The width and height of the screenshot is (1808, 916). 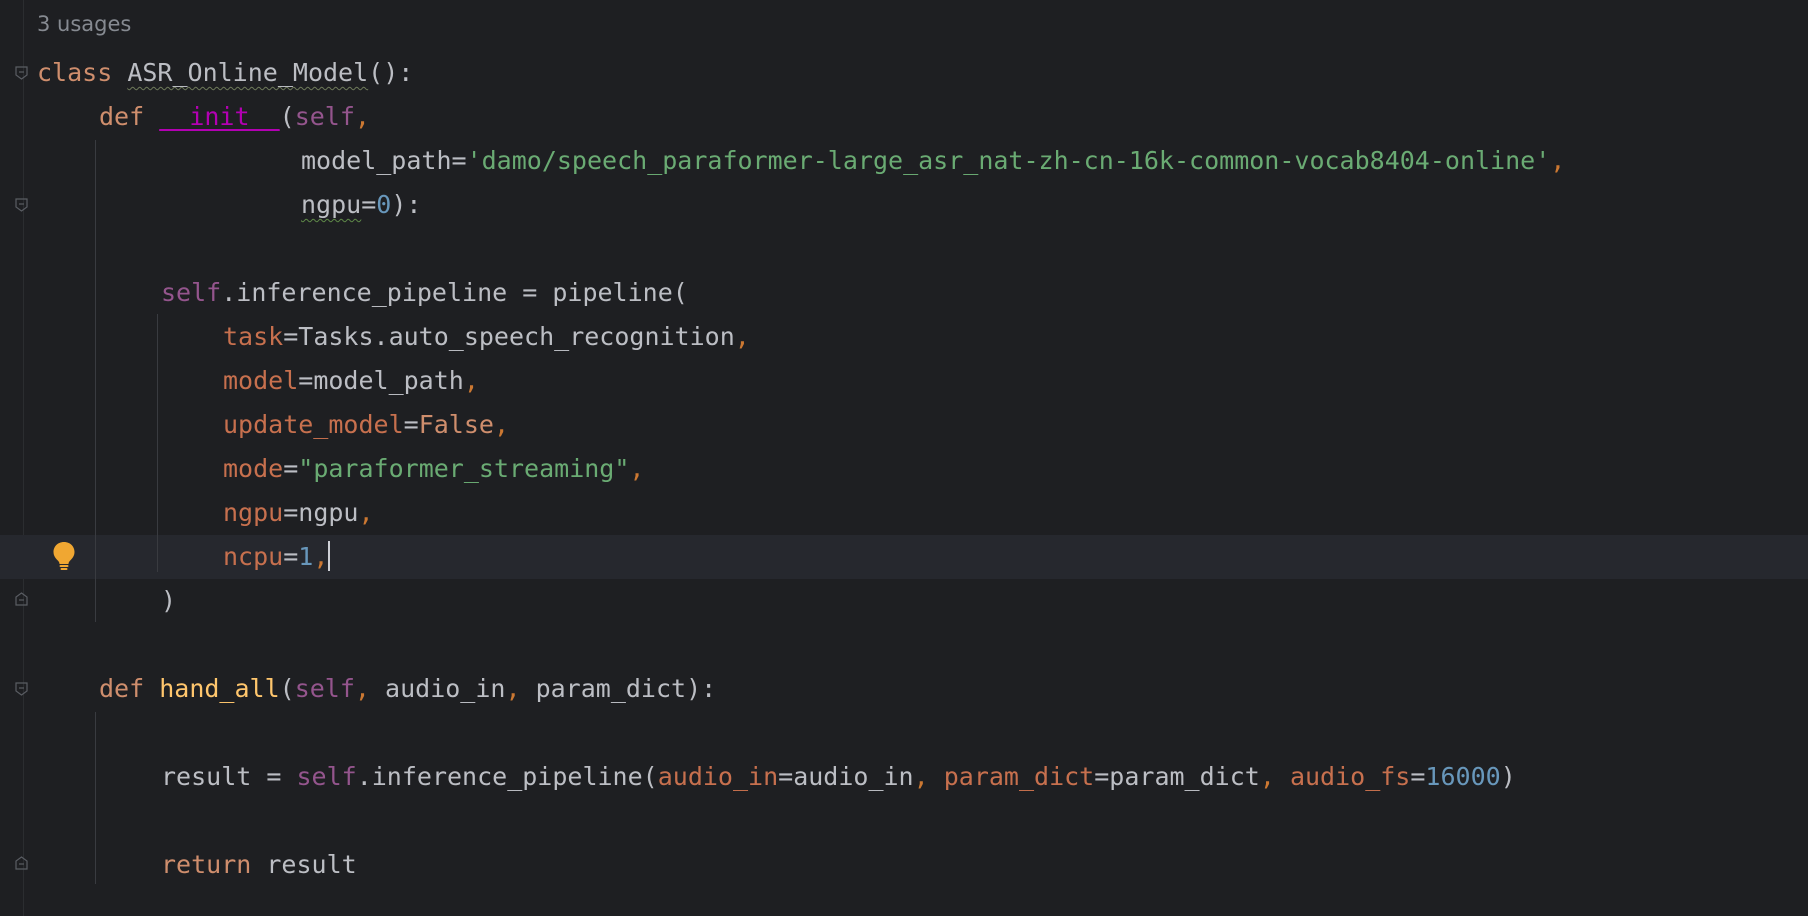 I want to click on code-line: self.inference_pipeline = pipeline(, so click(x=424, y=293).